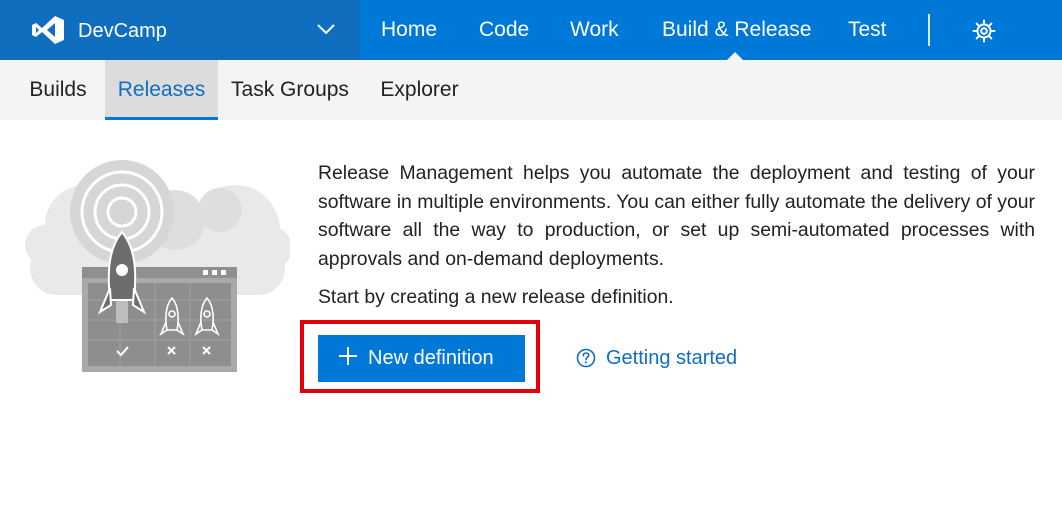 Image resolution: width=1062 pixels, height=527 pixels. I want to click on project-name: DevCamp, so click(122, 31).